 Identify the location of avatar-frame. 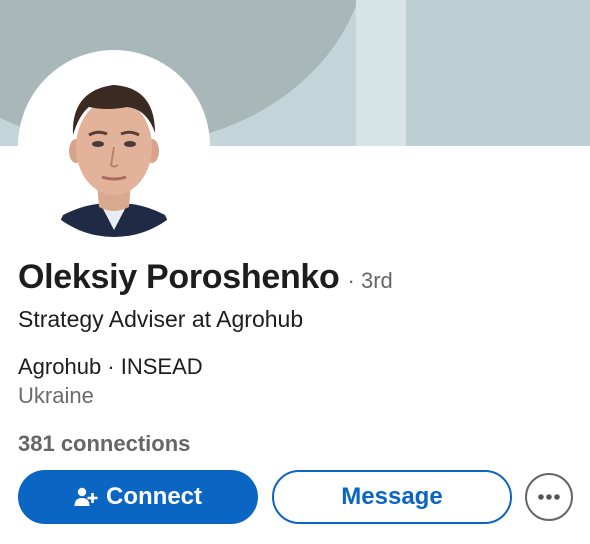
(114, 146).